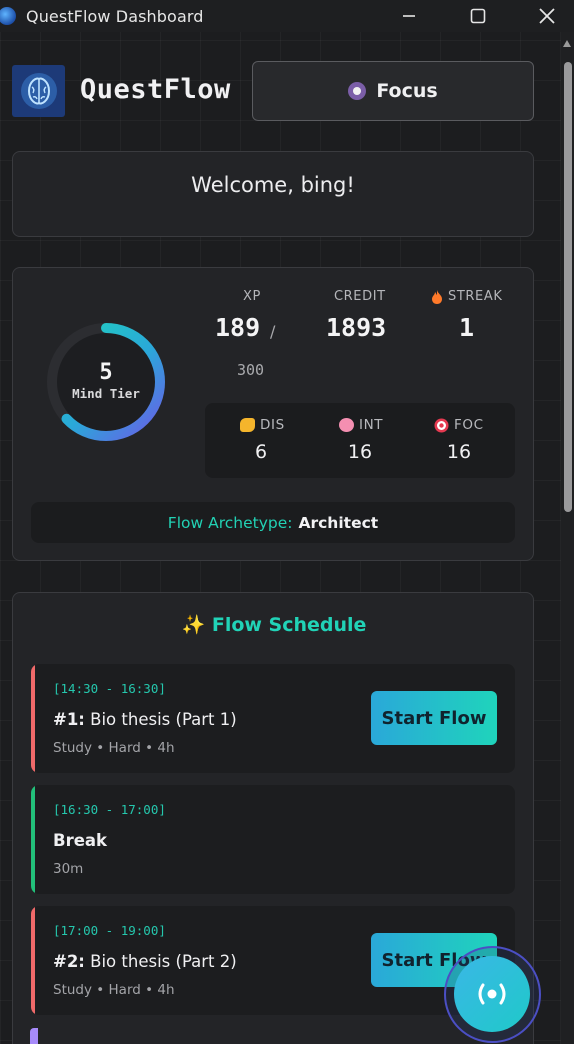 The width and height of the screenshot is (574, 1044). Describe the element at coordinates (38, 91) in the screenshot. I see `brain-logo-icon` at that location.